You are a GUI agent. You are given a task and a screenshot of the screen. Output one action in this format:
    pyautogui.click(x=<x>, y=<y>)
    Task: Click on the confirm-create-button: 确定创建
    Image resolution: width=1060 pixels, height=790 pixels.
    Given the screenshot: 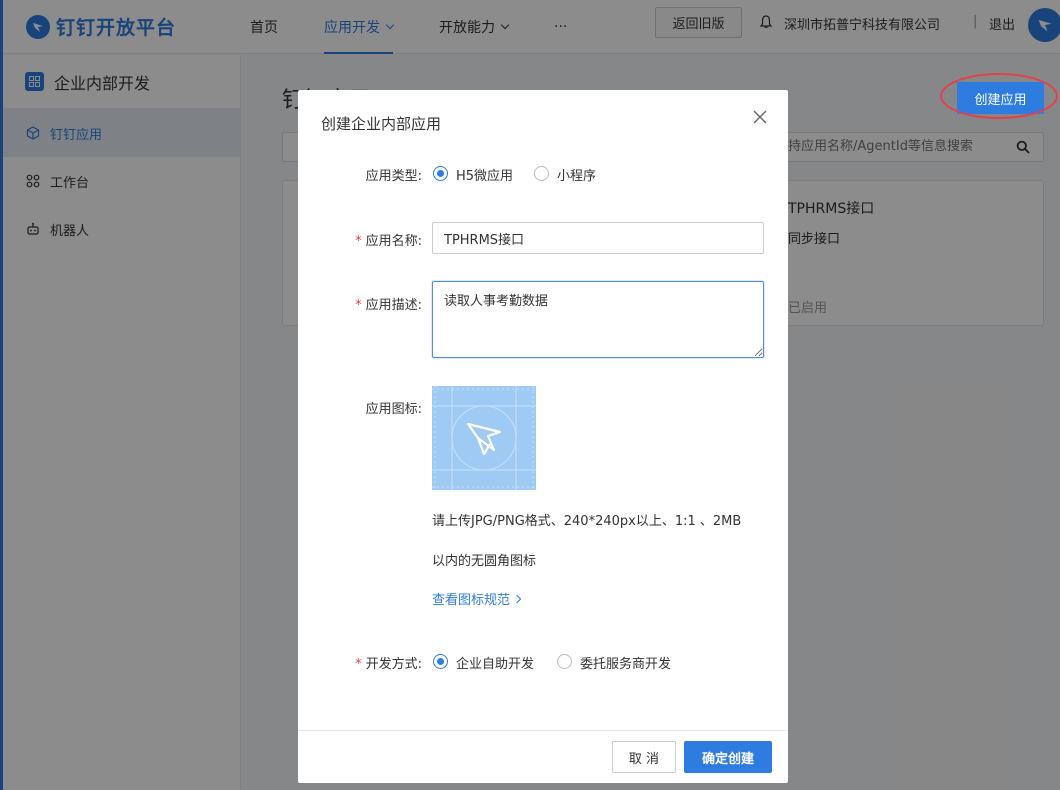 What is the action you would take?
    pyautogui.click(x=728, y=757)
    